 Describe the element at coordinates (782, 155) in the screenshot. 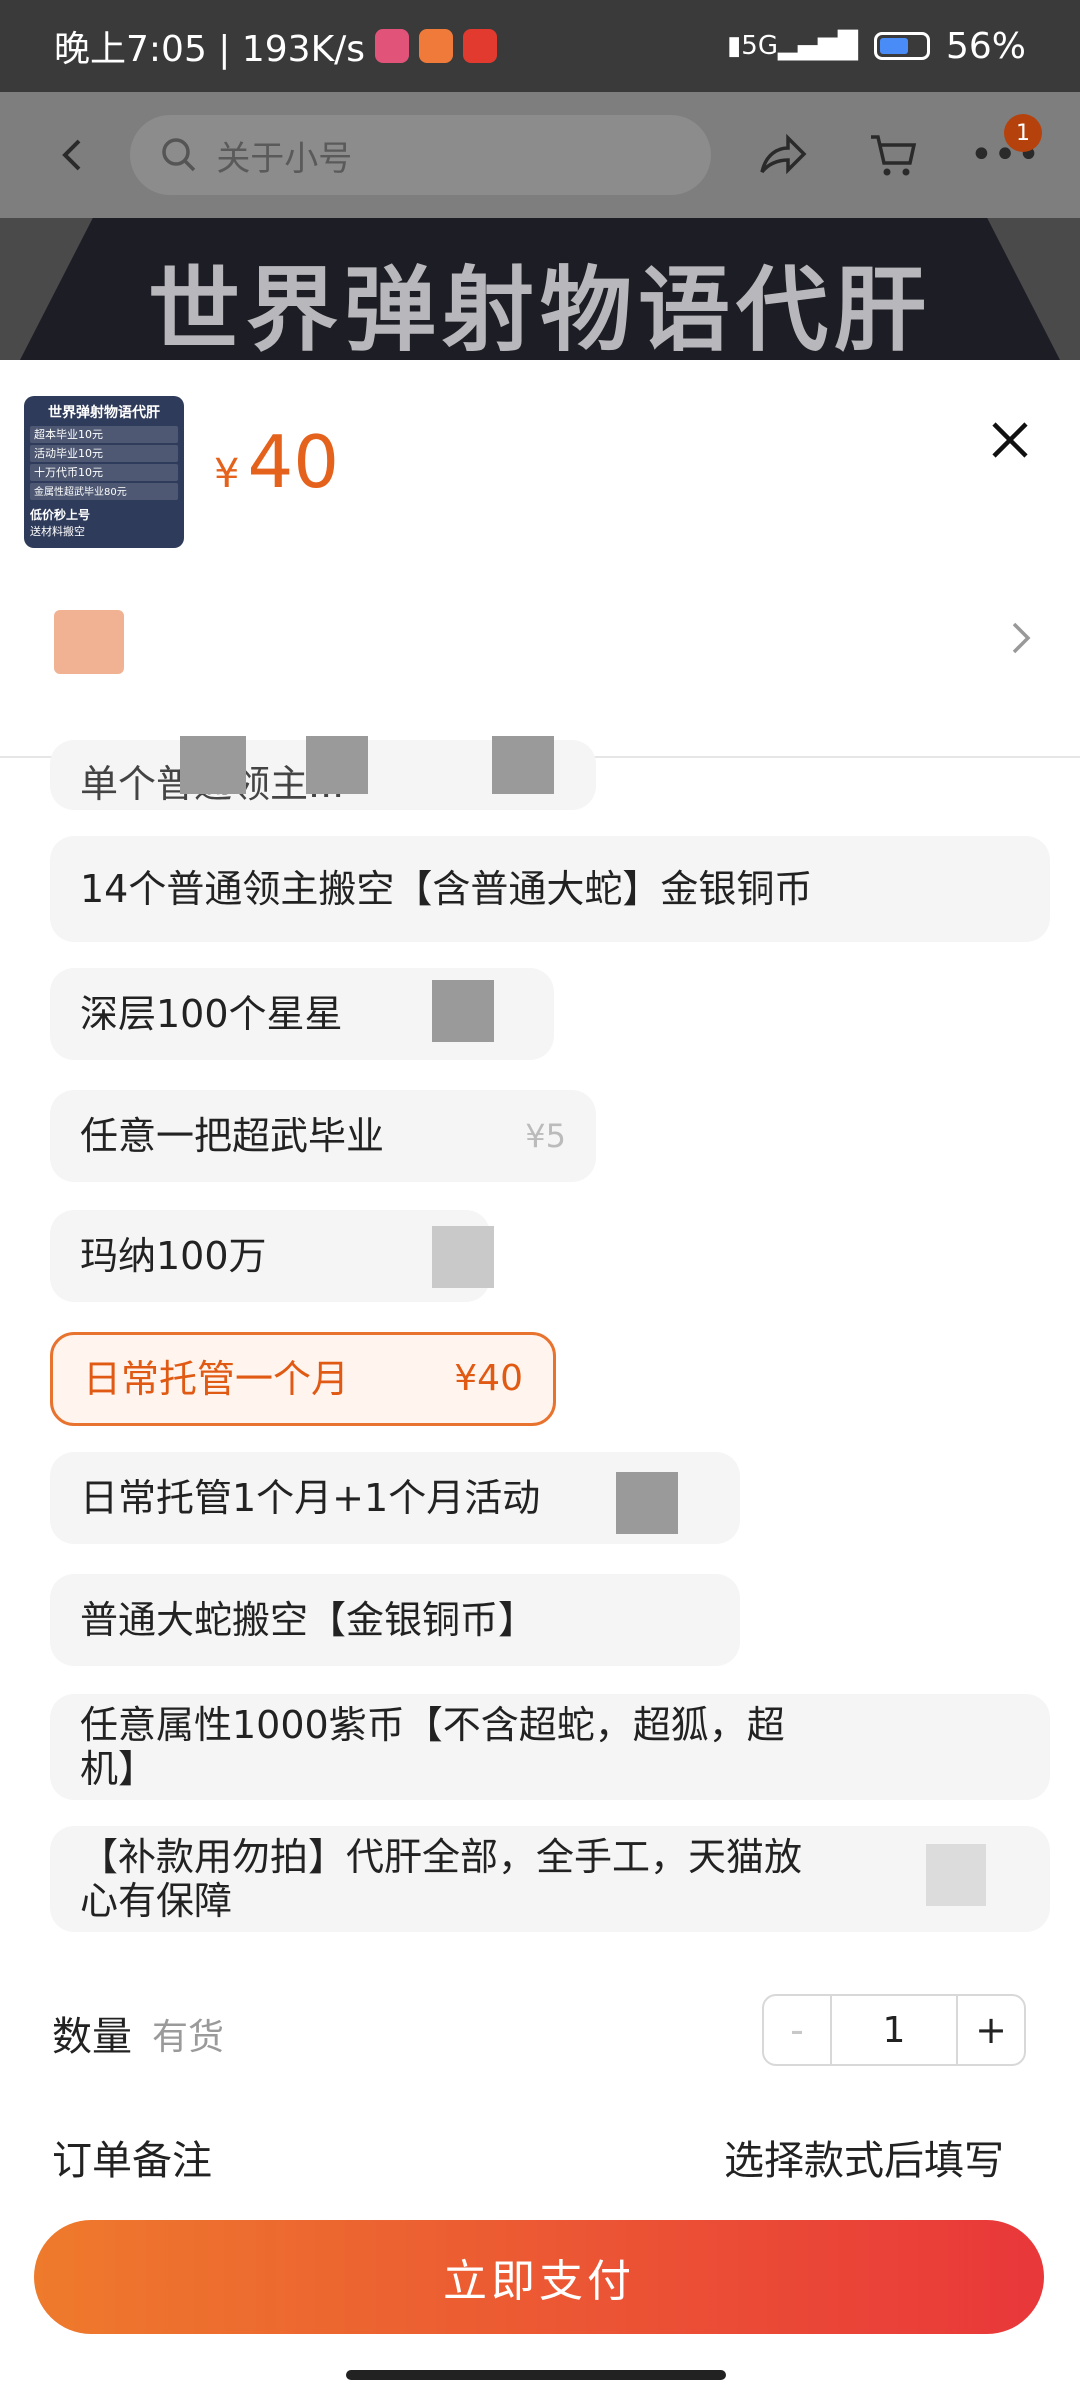

I see `share-icon` at that location.